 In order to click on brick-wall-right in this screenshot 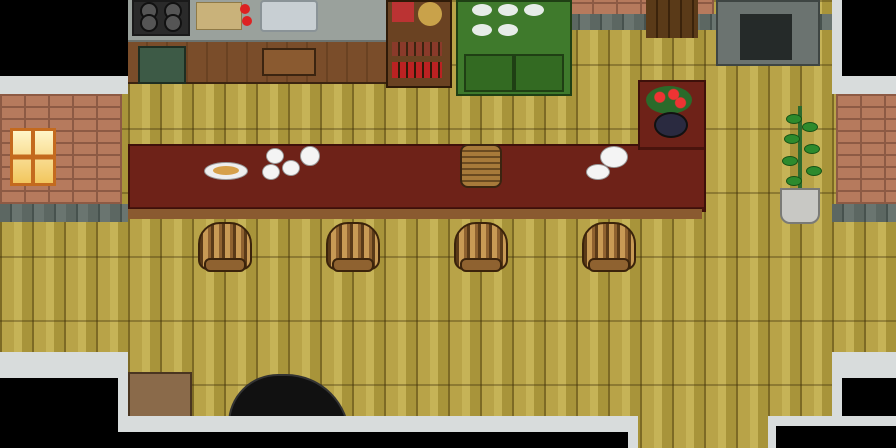, I will do `click(866, 149)`.